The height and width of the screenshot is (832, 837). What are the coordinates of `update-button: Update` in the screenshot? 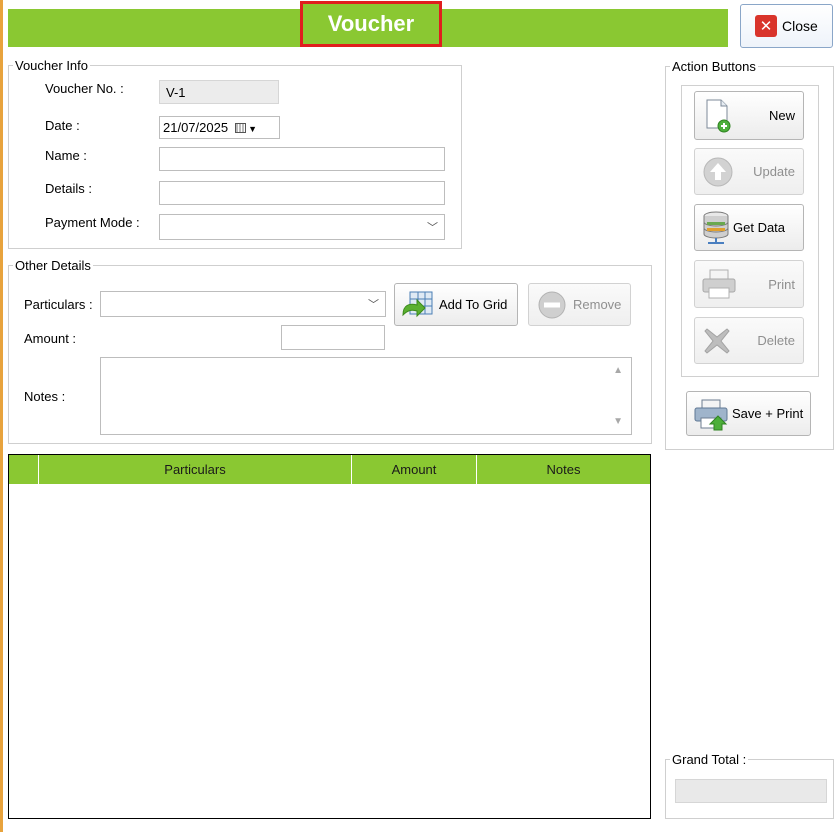 It's located at (749, 171).